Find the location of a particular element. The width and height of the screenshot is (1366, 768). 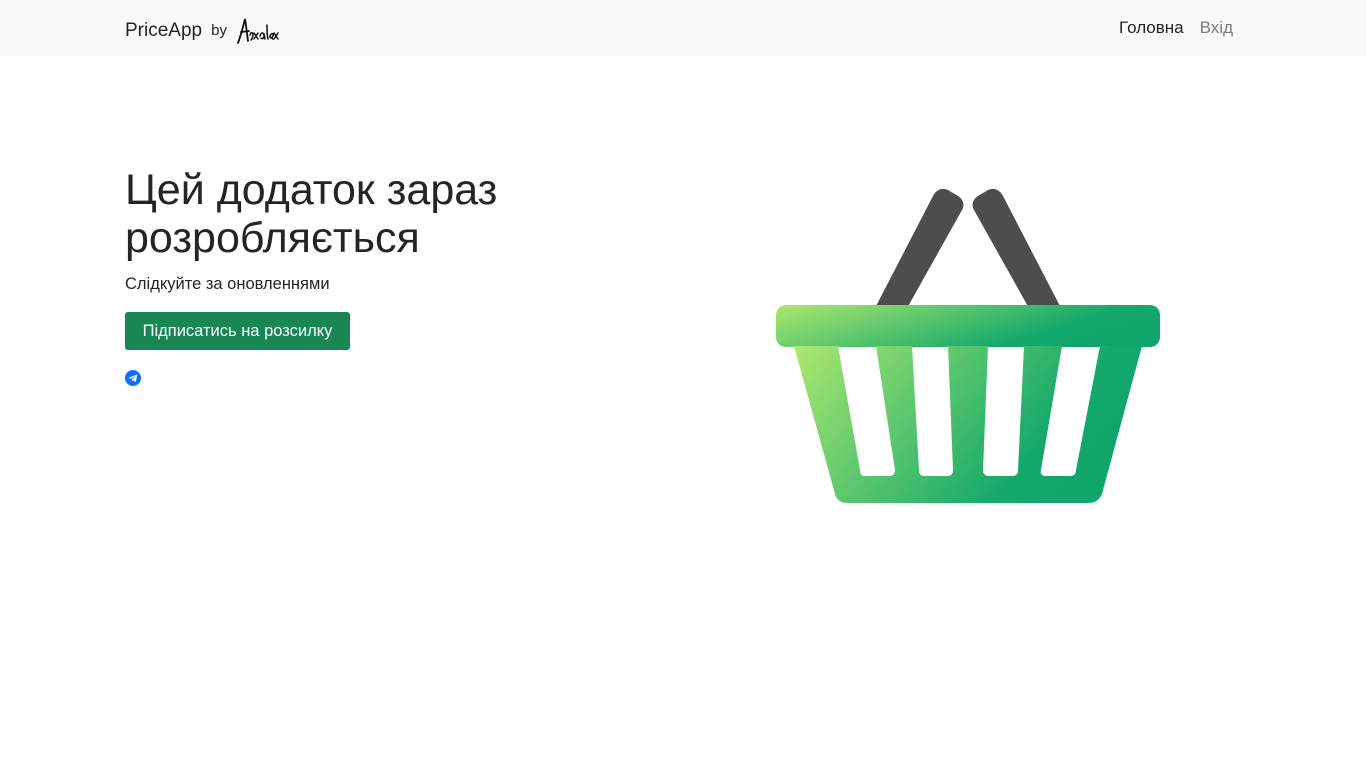

telegram-link is located at coordinates (133, 378).